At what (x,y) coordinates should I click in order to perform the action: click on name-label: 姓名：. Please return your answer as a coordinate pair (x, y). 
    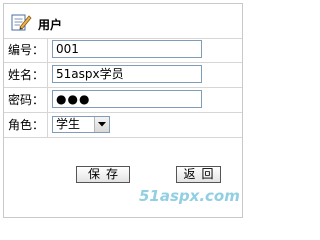
    Looking at the image, I should click on (28, 75).